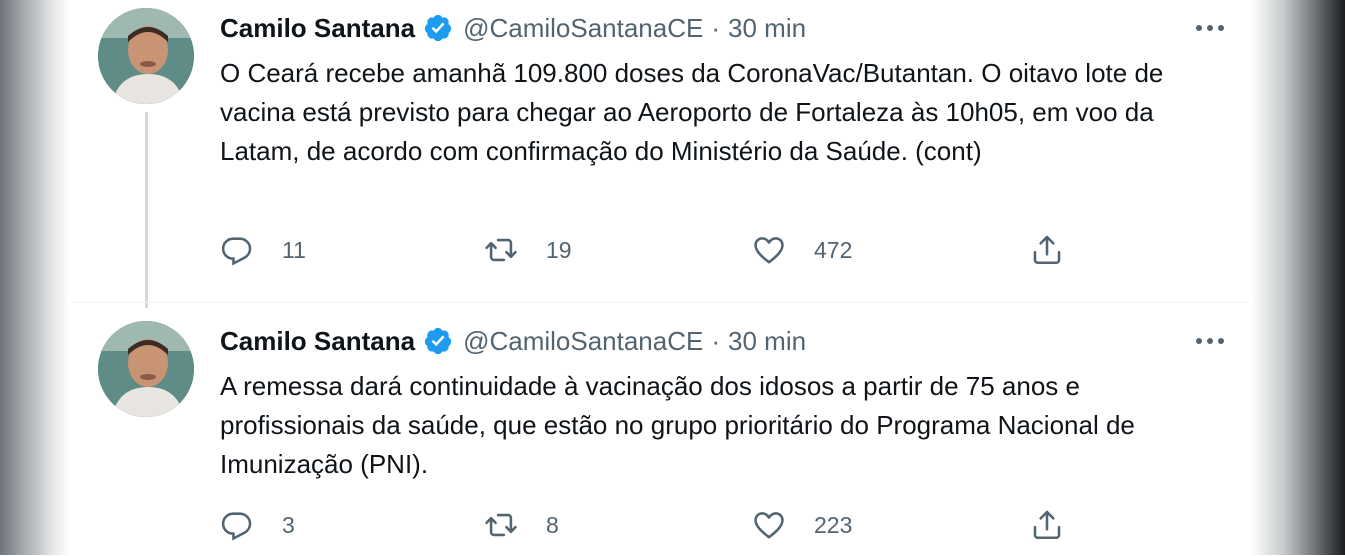 The image size is (1345, 556). I want to click on like-button: 472, so click(802, 250).